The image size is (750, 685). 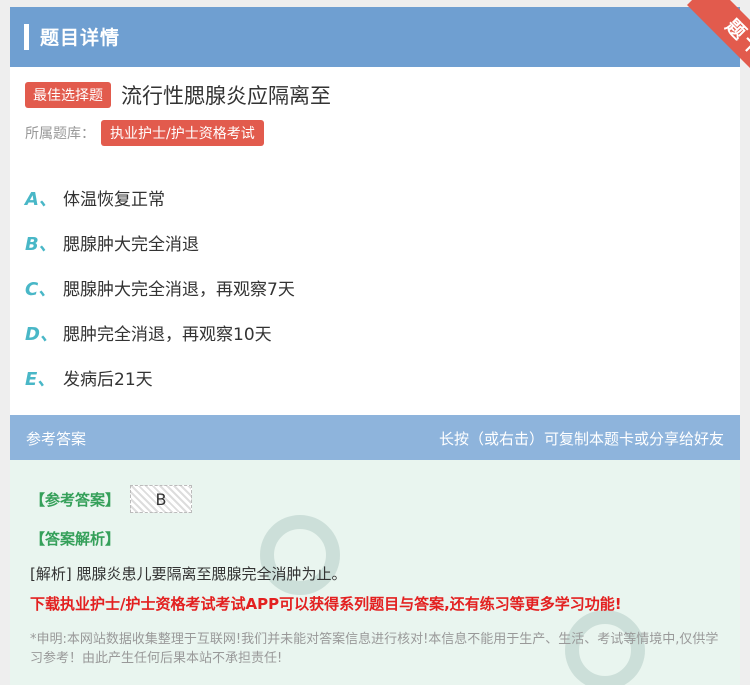 I want to click on option-item-a: A、 体温恢复正常, so click(x=160, y=197).